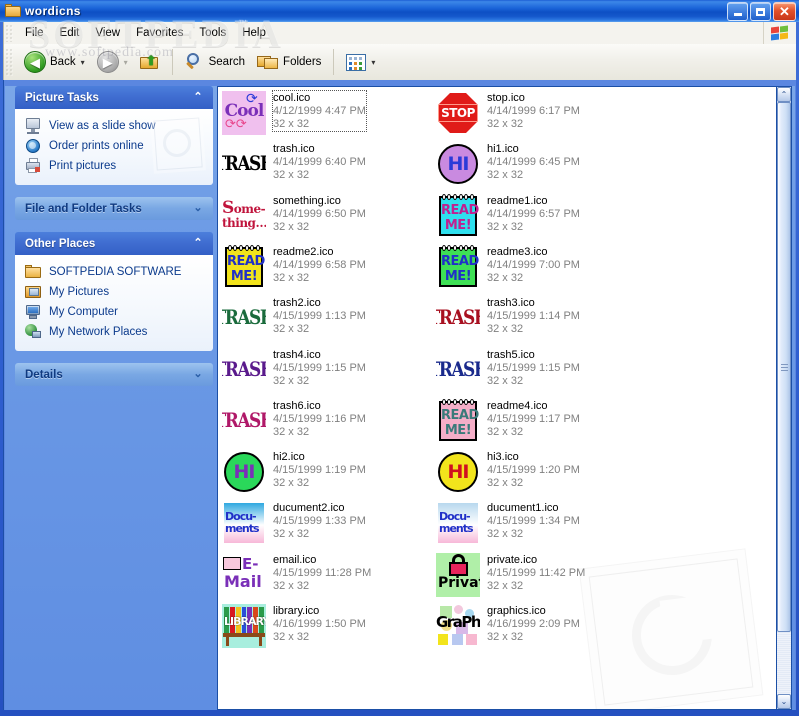  Describe the element at coordinates (542, 372) in the screenshot. I see `file-list-item: TRASHtrash5.ico4/15/1999 1:15 PM32 x 32` at that location.